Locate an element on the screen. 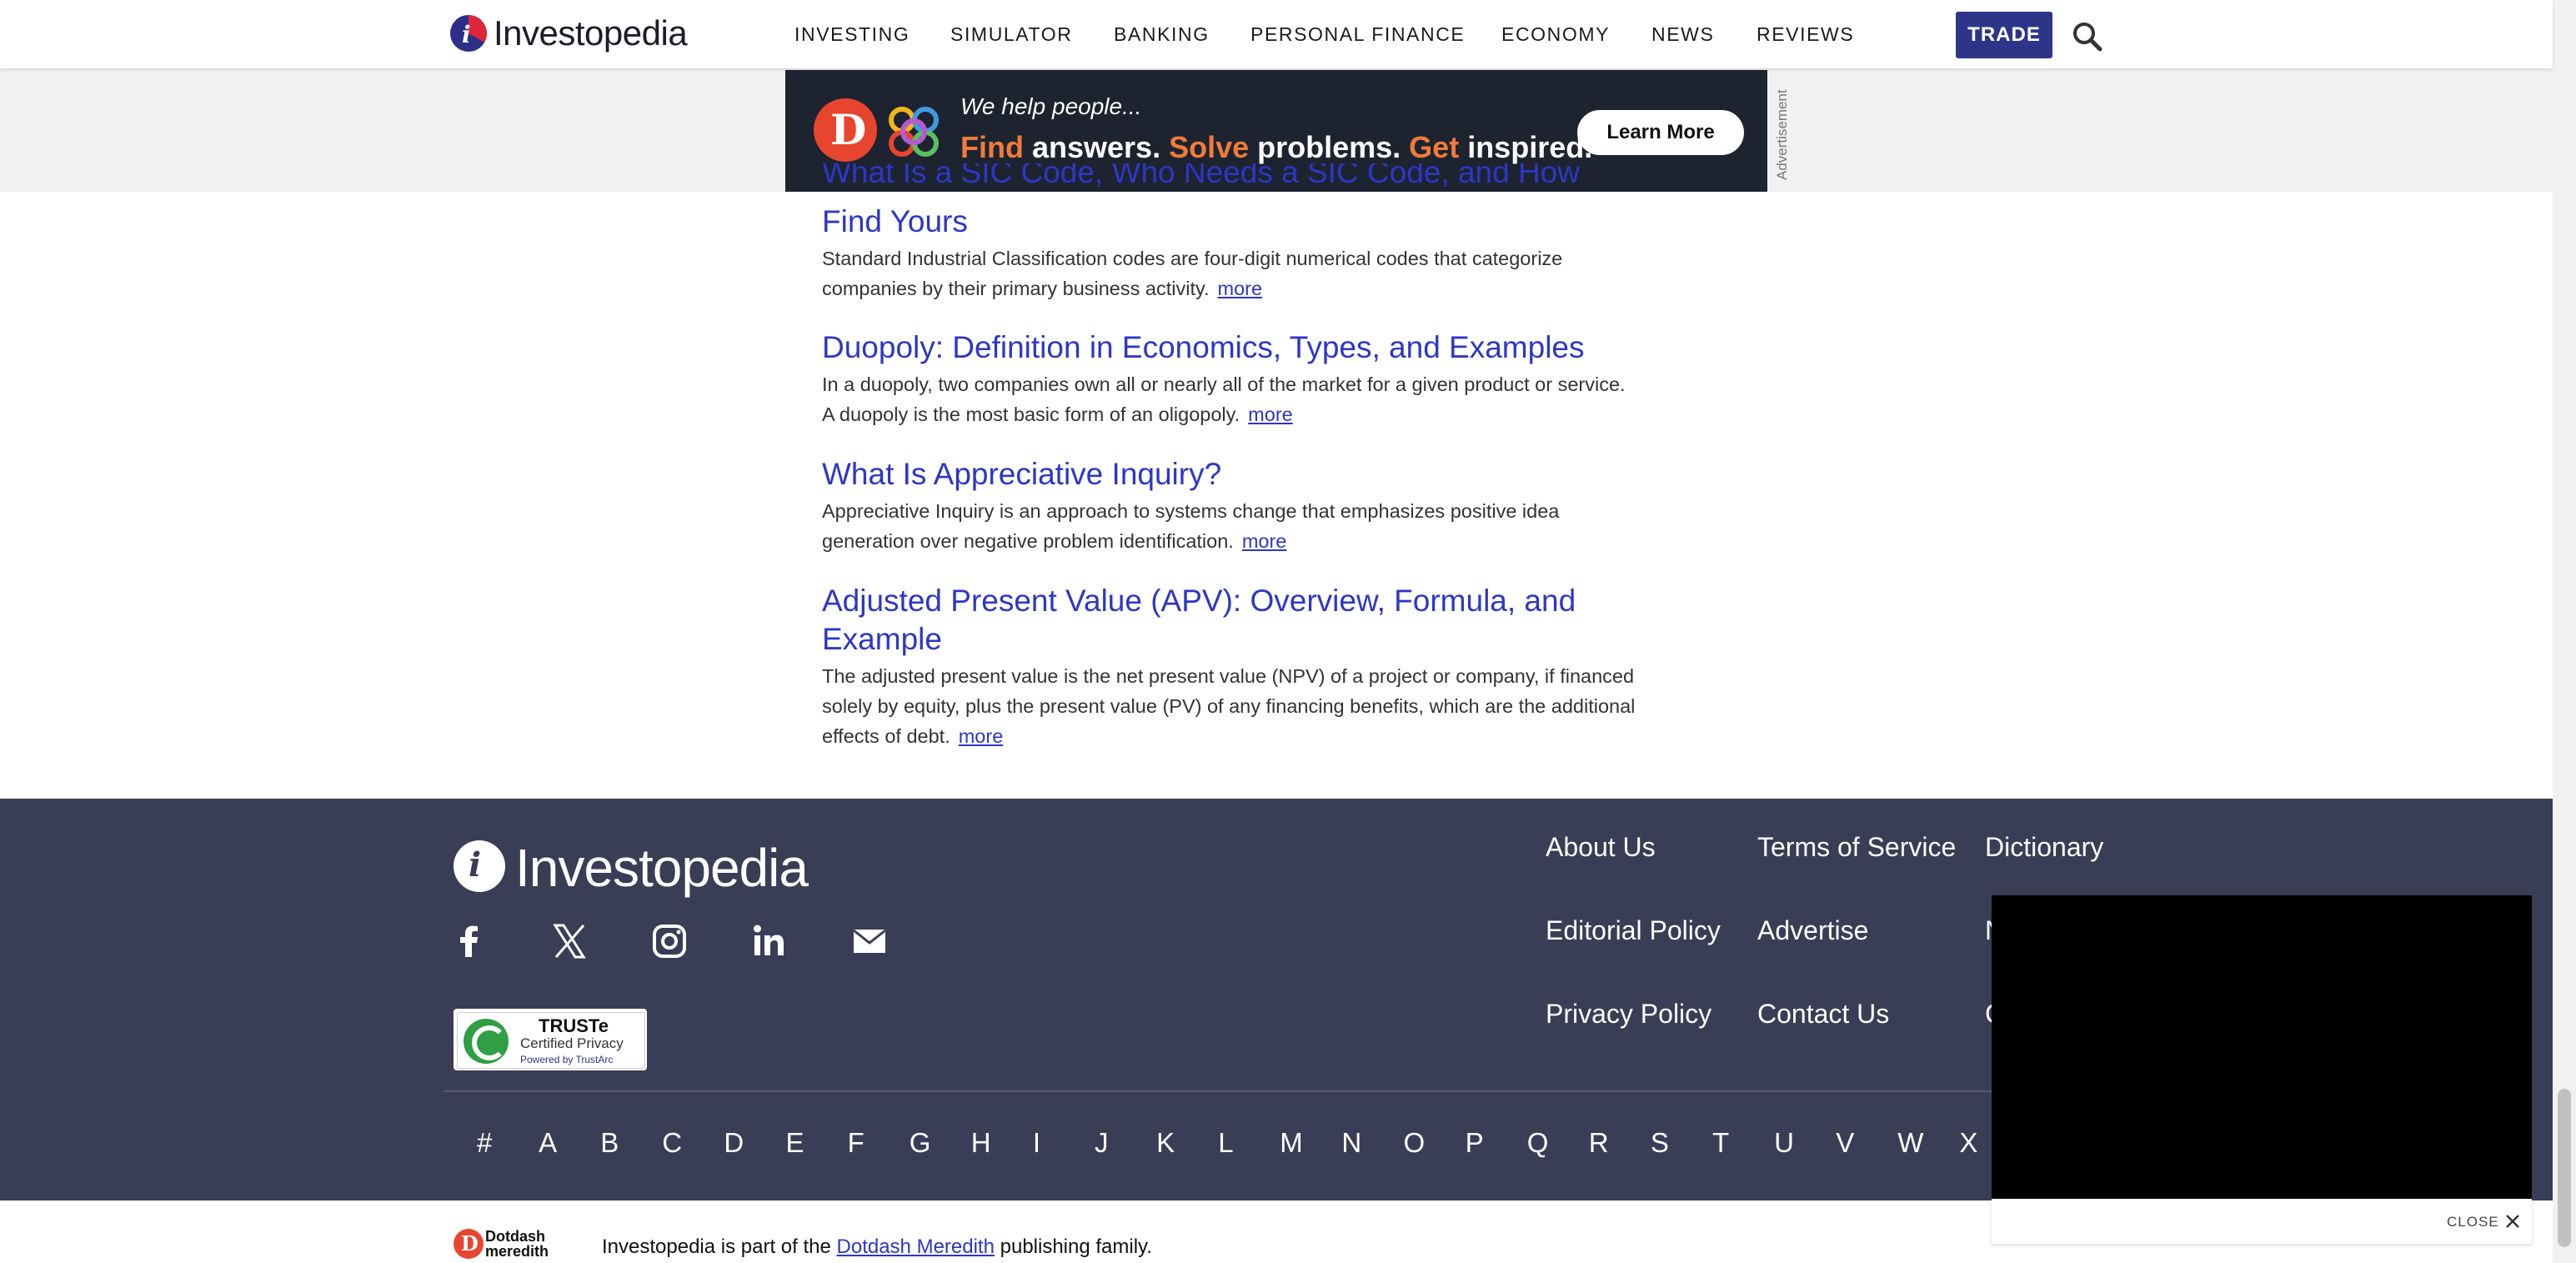 The image size is (2576, 1263). logo-wordmark: Investopedia is located at coordinates (591, 33).